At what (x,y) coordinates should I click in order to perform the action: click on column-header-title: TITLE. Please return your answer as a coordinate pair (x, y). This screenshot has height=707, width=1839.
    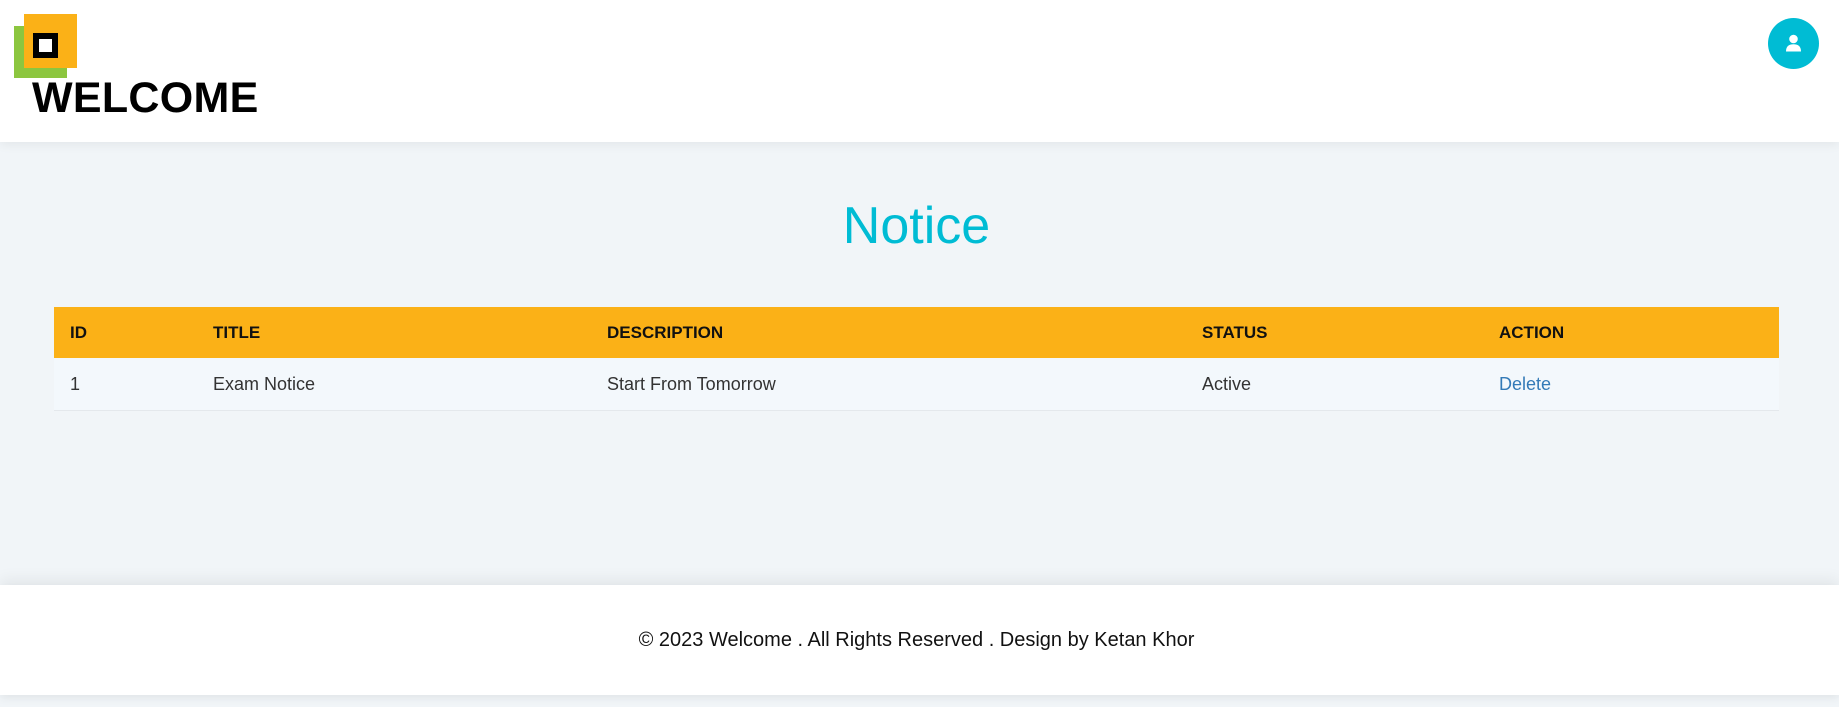
    Looking at the image, I should click on (237, 332).